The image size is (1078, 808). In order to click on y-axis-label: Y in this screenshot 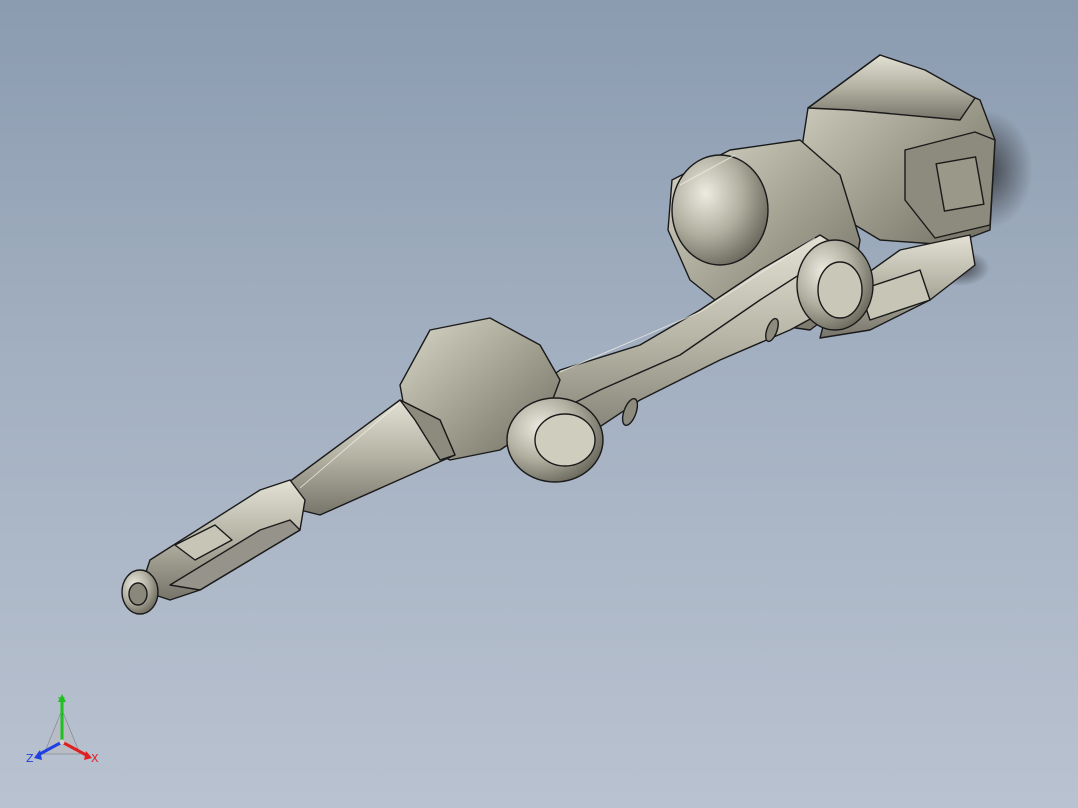, I will do `click(61, 701)`.